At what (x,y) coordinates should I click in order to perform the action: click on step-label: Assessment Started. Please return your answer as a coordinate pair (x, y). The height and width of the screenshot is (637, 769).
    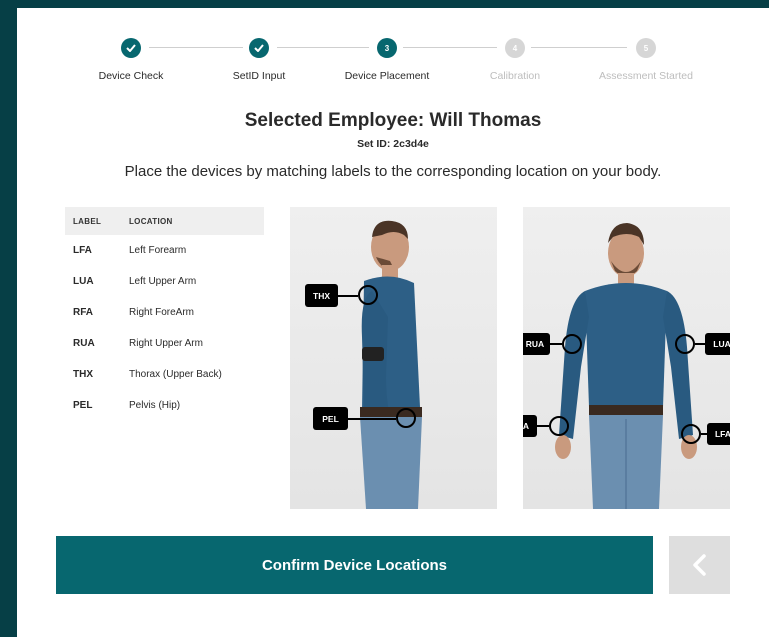
    Looking at the image, I should click on (646, 76).